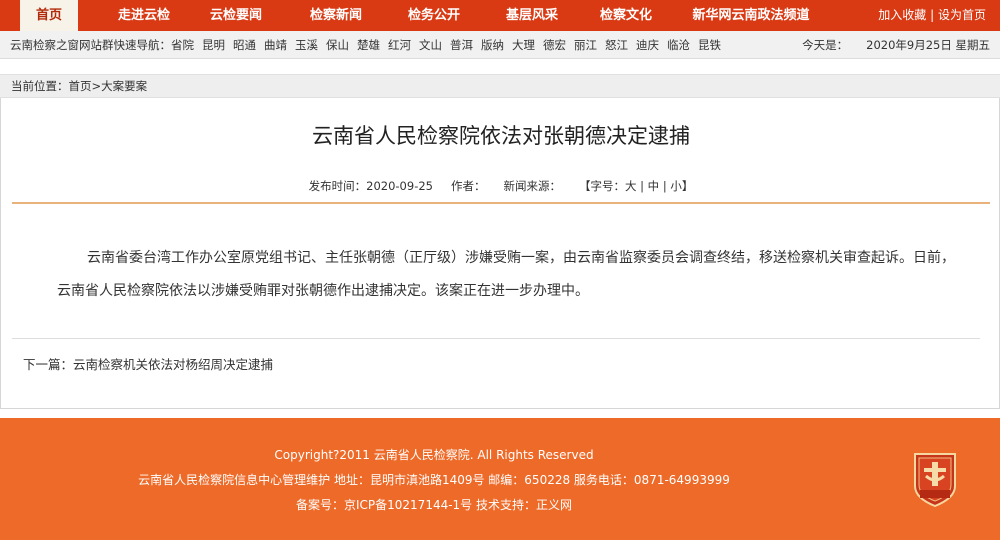 This screenshot has width=1000, height=540. Describe the element at coordinates (676, 186) in the screenshot. I see `fontsize-small-button: 小` at that location.